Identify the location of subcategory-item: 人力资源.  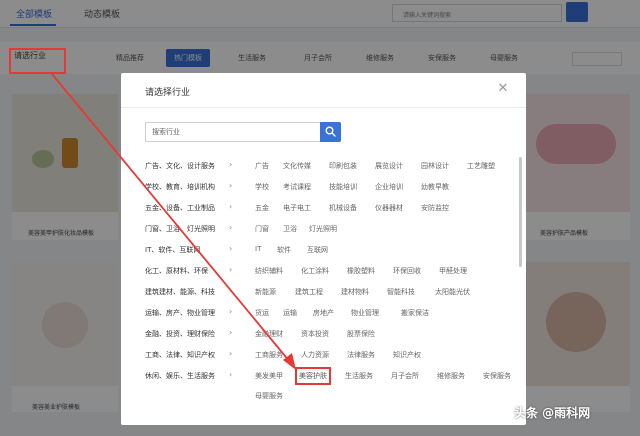
(315, 355).